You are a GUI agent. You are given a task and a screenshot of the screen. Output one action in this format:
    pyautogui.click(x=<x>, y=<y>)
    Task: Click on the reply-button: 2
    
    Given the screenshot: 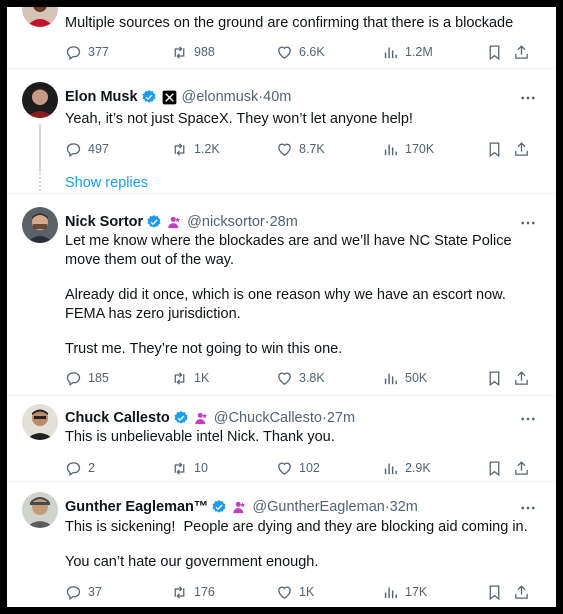 What is the action you would take?
    pyautogui.click(x=80, y=468)
    